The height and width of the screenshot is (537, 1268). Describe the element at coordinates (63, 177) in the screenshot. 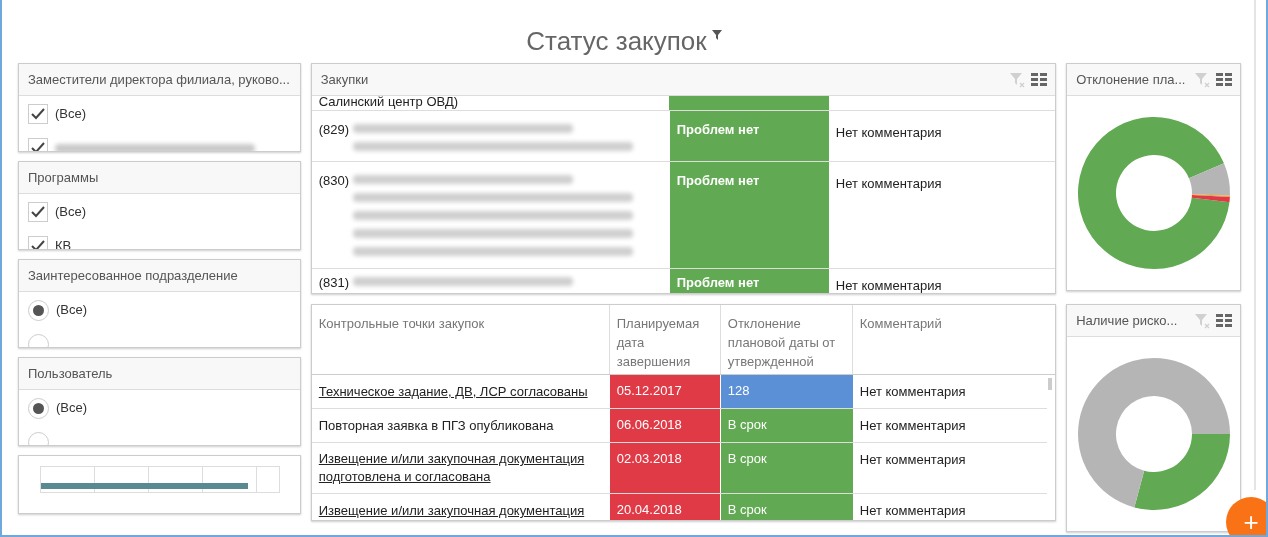

I see `filter-title: Программы` at that location.